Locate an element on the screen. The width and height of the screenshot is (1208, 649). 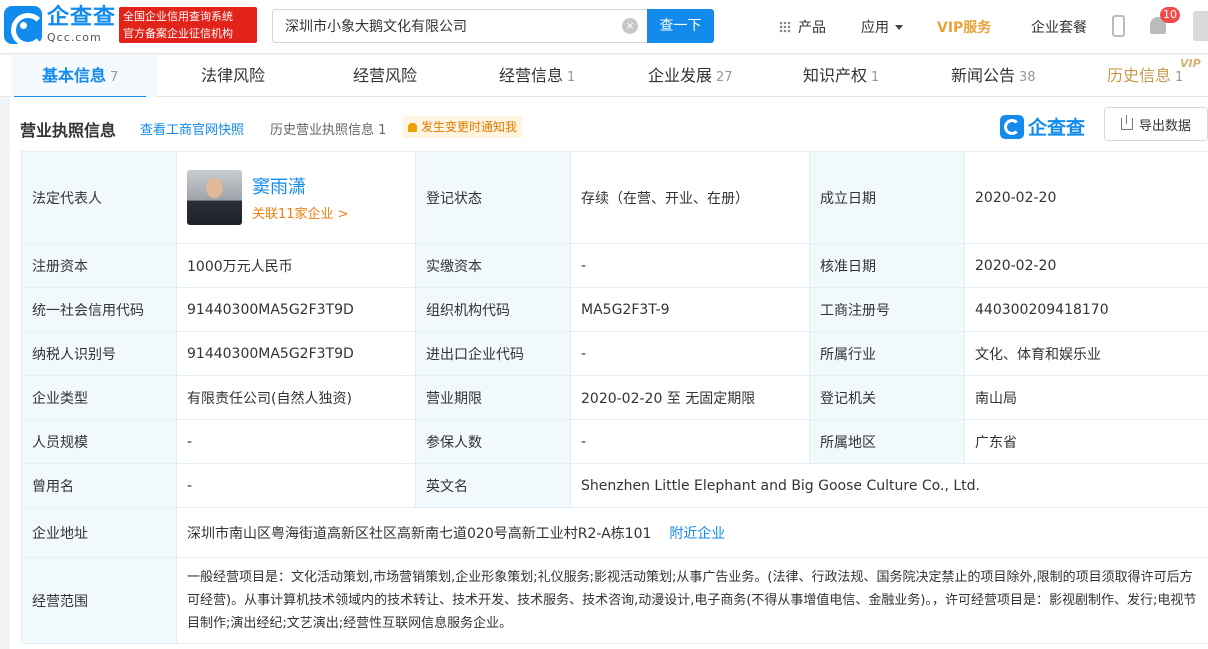
legal-rep-label: 法定代表人 is located at coordinates (99, 197).